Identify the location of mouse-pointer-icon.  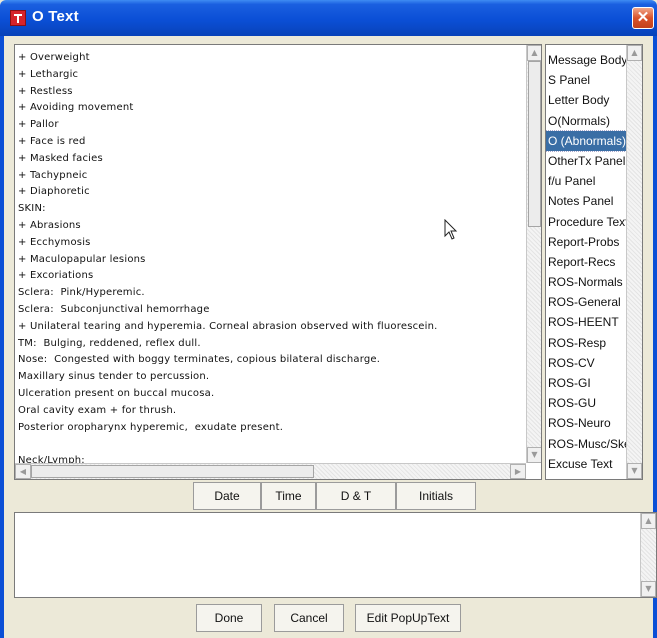
(451, 229).